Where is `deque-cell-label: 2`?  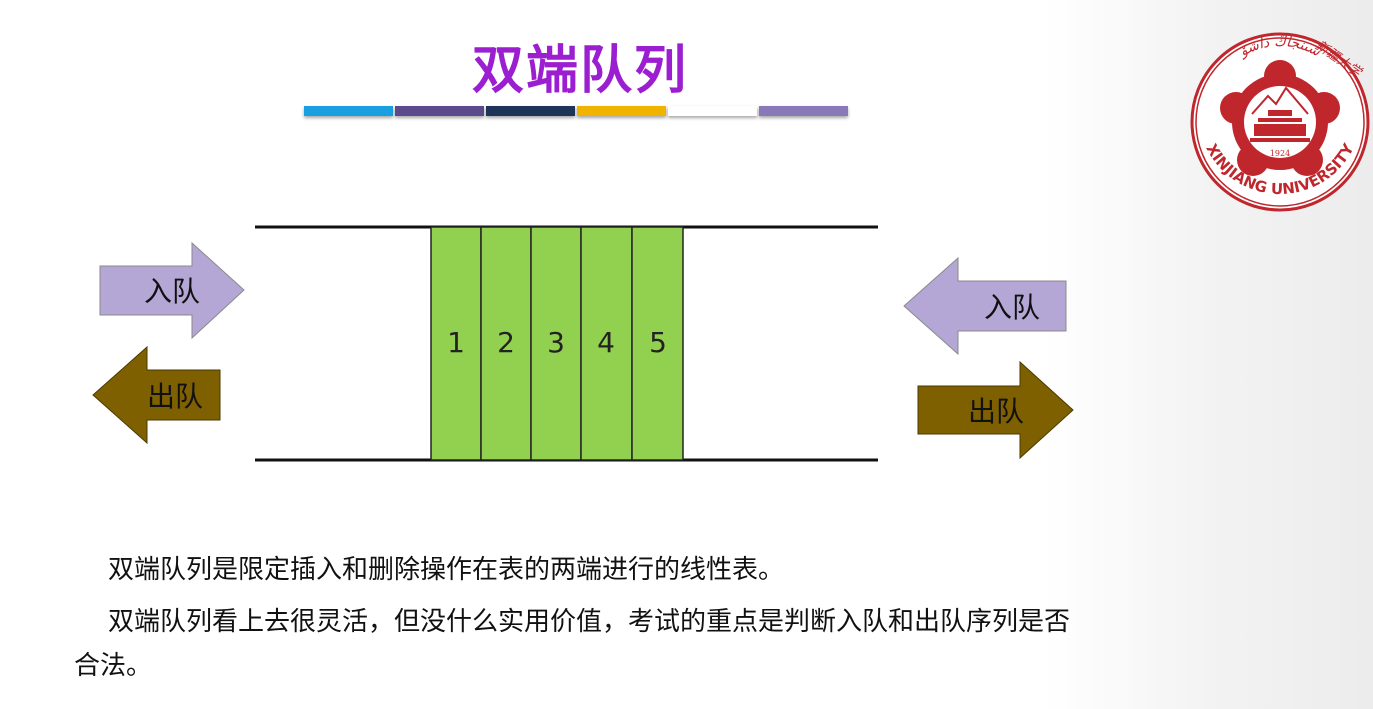 deque-cell-label: 2 is located at coordinates (506, 342).